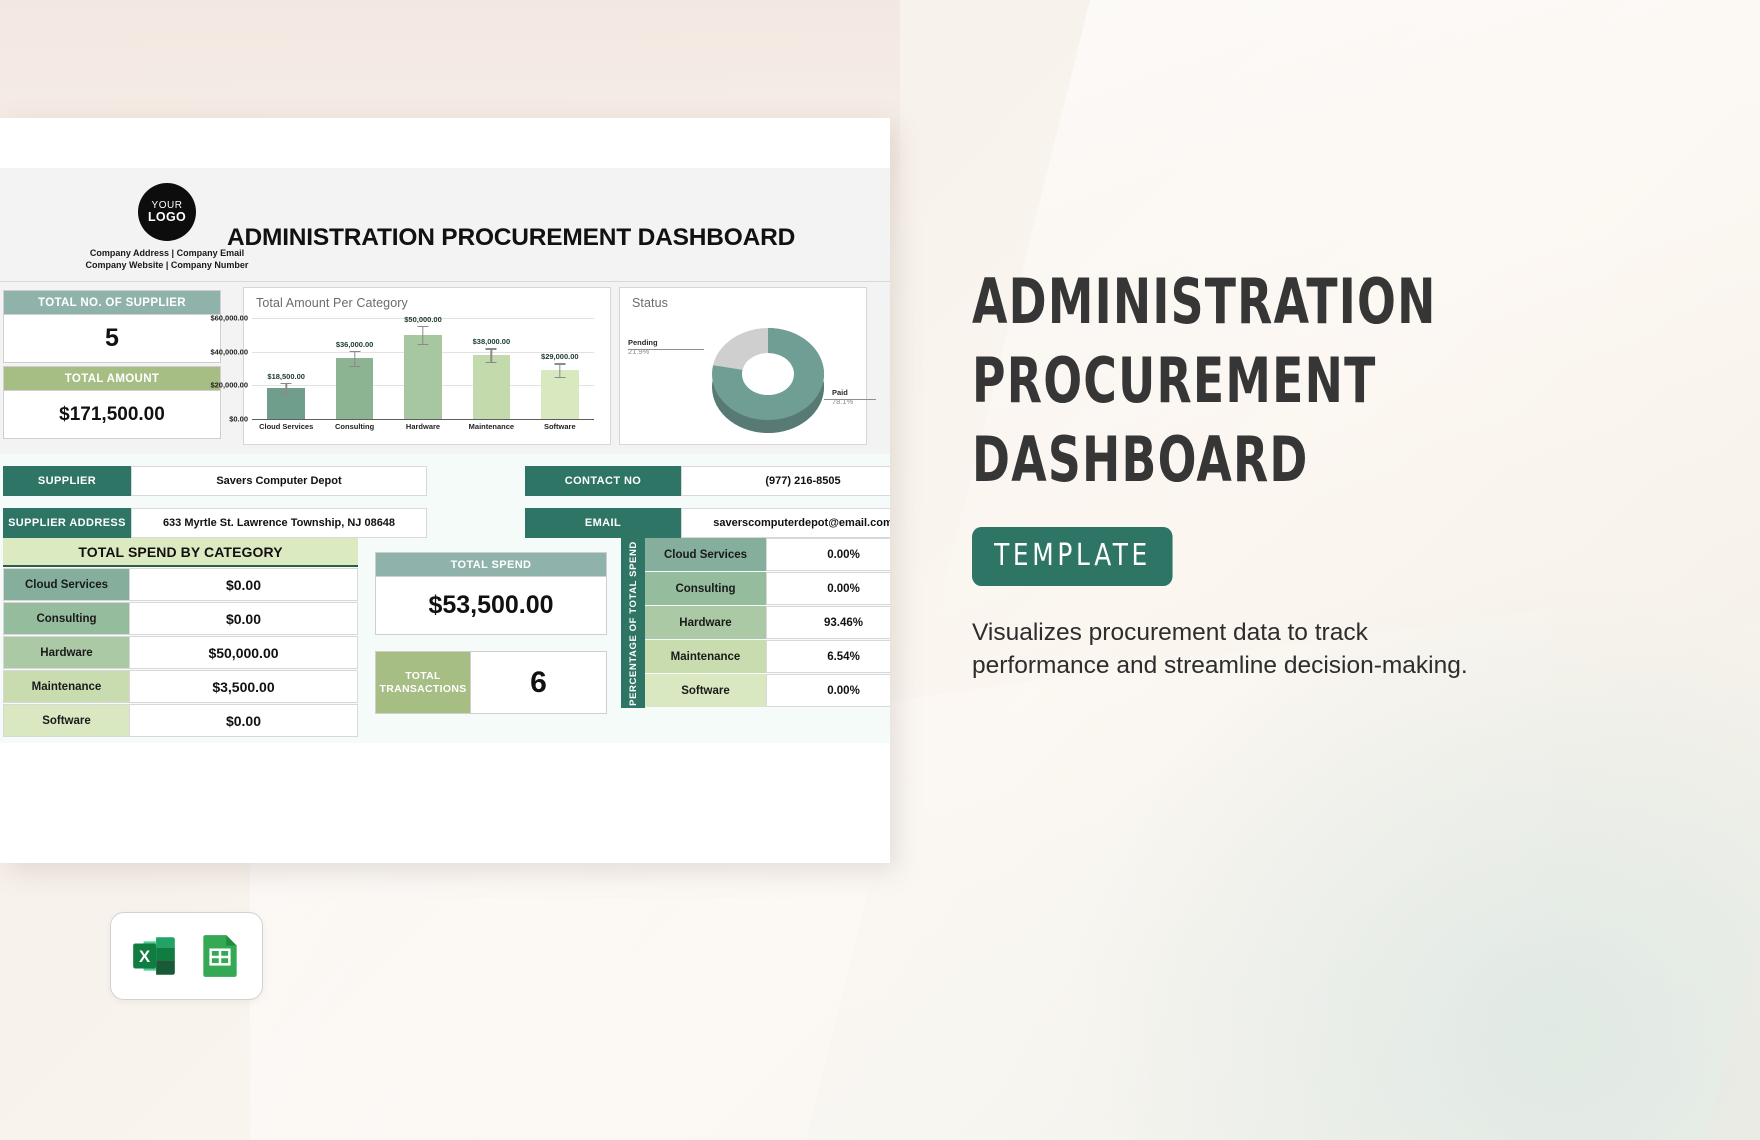 Image resolution: width=1760 pixels, height=1140 pixels. I want to click on percentage-row: Maintenance 6.54%, so click(767, 656).